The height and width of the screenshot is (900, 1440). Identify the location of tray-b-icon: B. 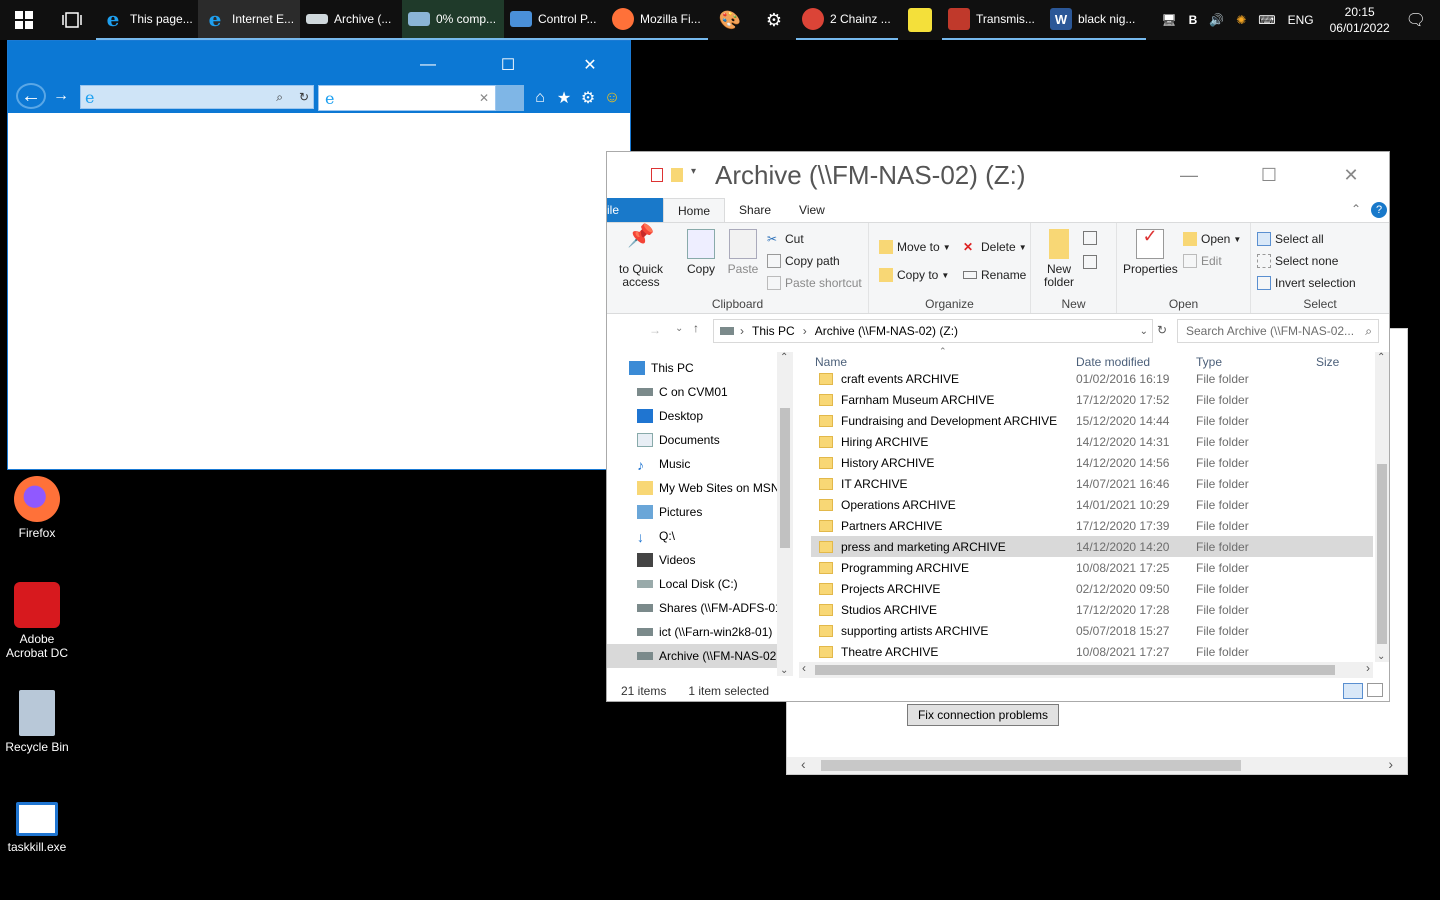
(1193, 20).